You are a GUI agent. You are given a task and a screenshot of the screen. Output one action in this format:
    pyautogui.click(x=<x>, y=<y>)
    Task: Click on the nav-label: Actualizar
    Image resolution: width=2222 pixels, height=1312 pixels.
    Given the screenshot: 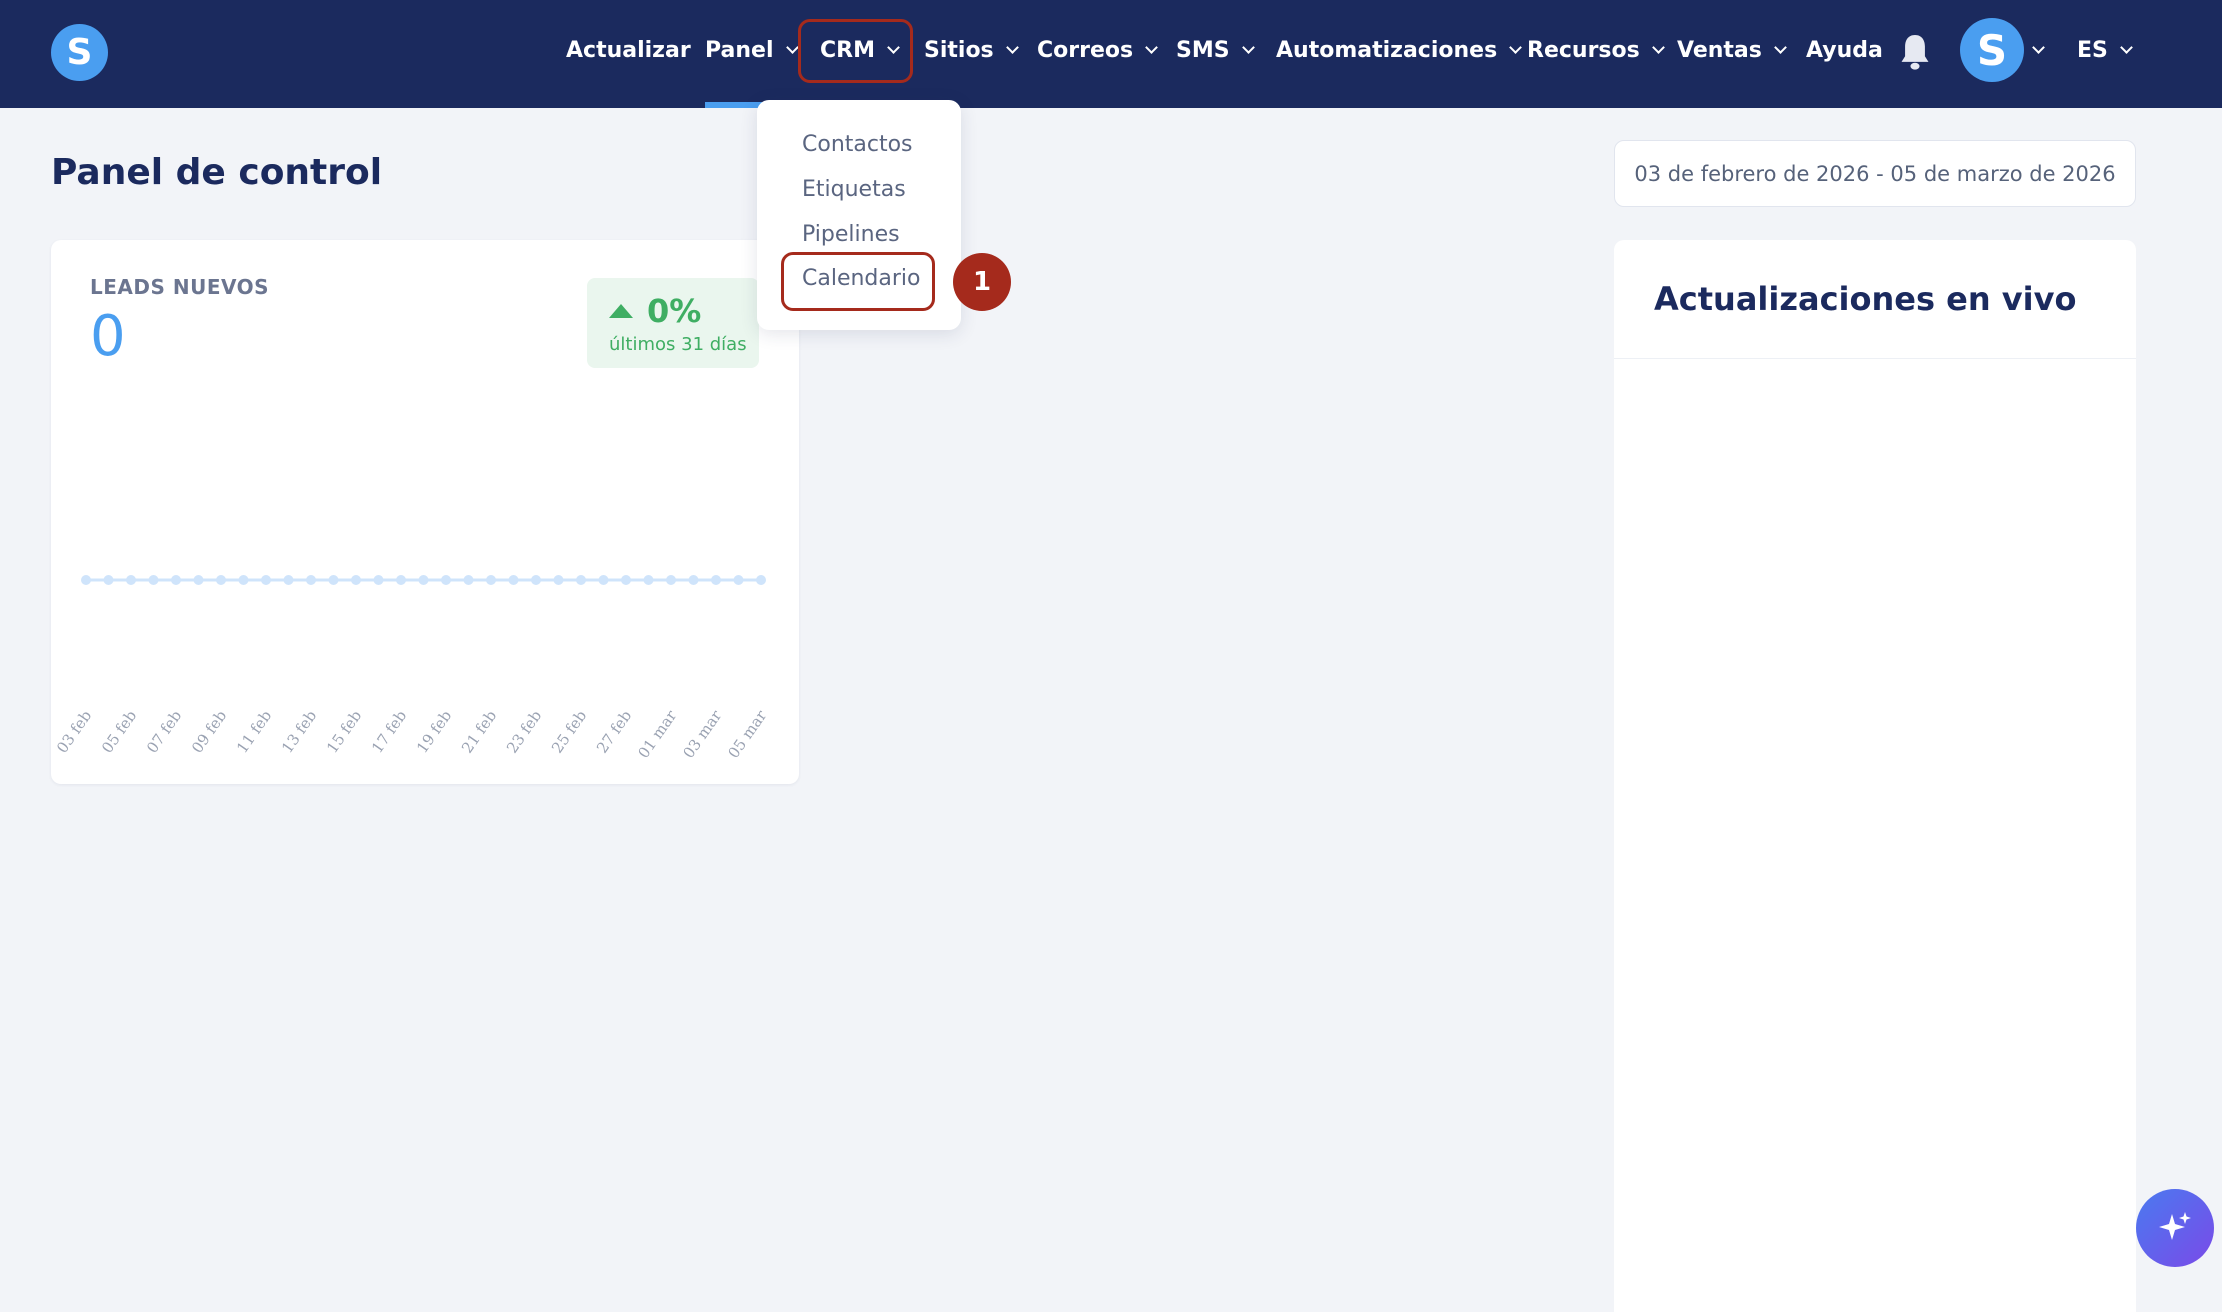 What is the action you would take?
    pyautogui.click(x=628, y=50)
    